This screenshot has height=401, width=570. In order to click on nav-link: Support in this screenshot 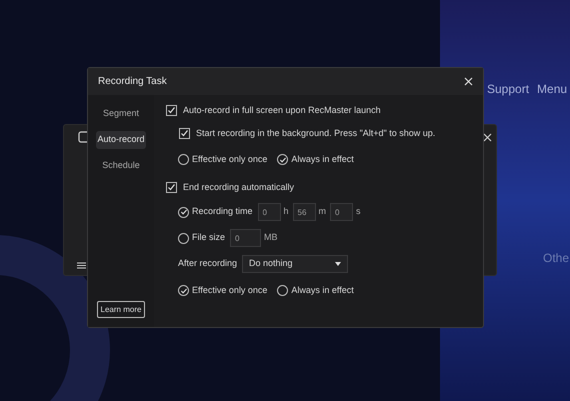, I will do `click(508, 89)`.